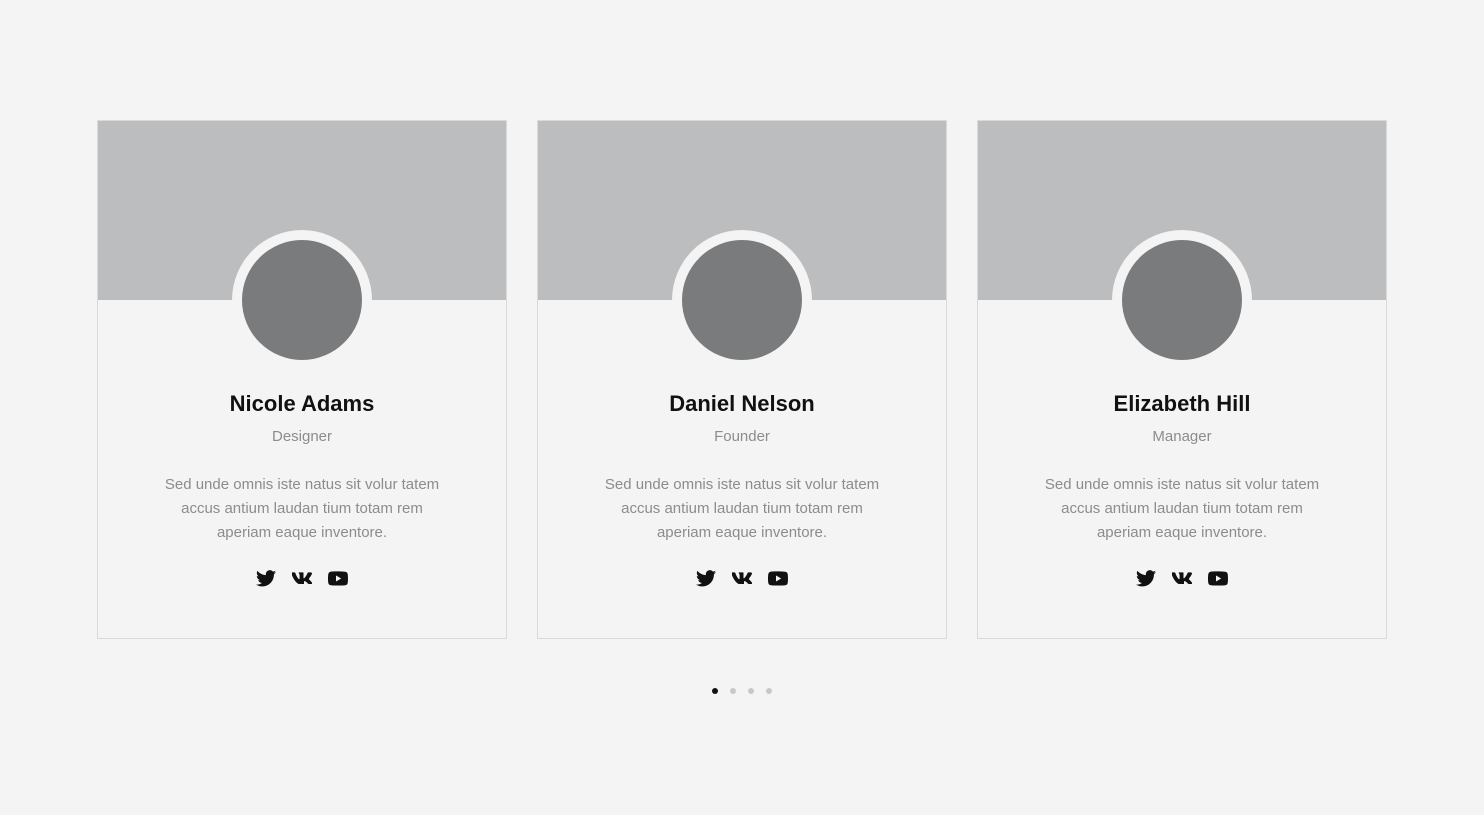 This screenshot has width=1484, height=815. Describe the element at coordinates (1182, 403) in the screenshot. I see `card-name: Elizabeth Hill` at that location.